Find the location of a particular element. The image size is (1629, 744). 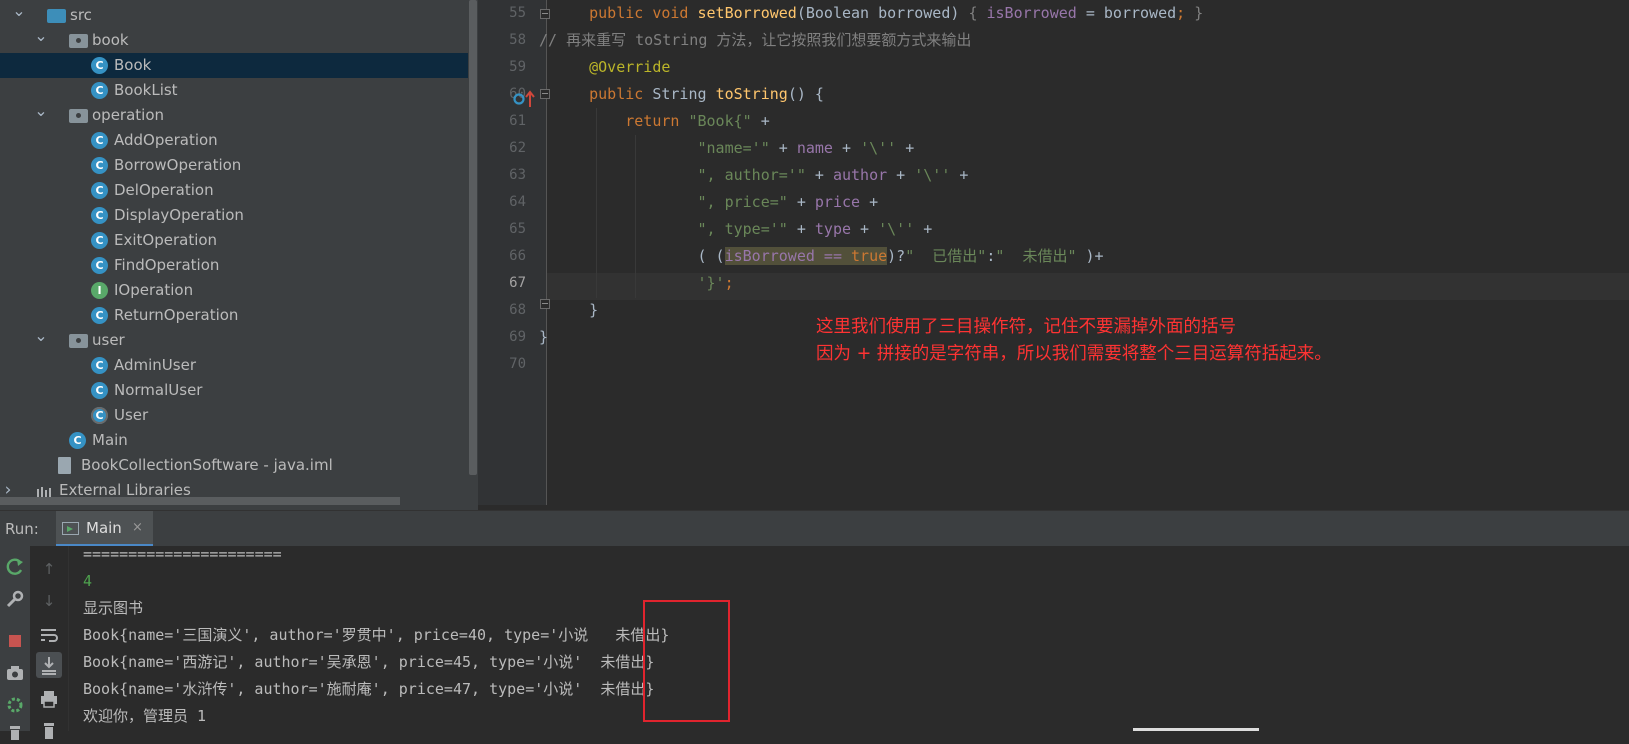

scroll-to-end-button is located at coordinates (49, 665).